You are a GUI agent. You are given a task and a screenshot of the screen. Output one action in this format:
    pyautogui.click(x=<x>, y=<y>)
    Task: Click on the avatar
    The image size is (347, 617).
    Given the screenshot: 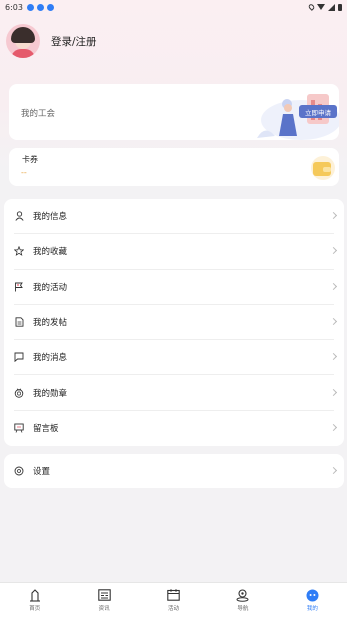 What is the action you would take?
    pyautogui.click(x=23, y=41)
    